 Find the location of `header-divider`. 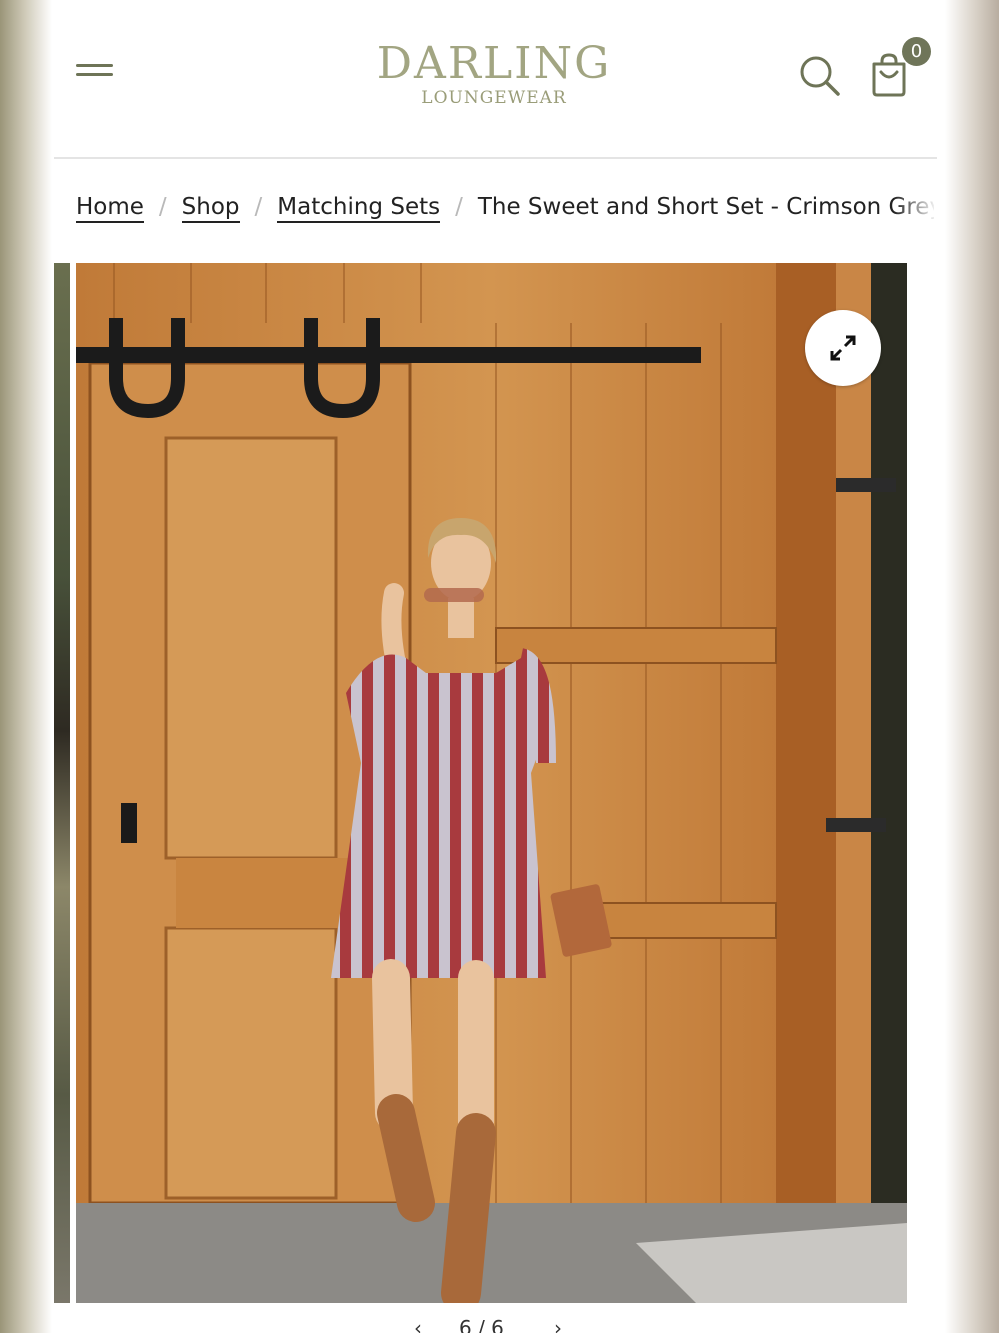

header-divider is located at coordinates (495, 158).